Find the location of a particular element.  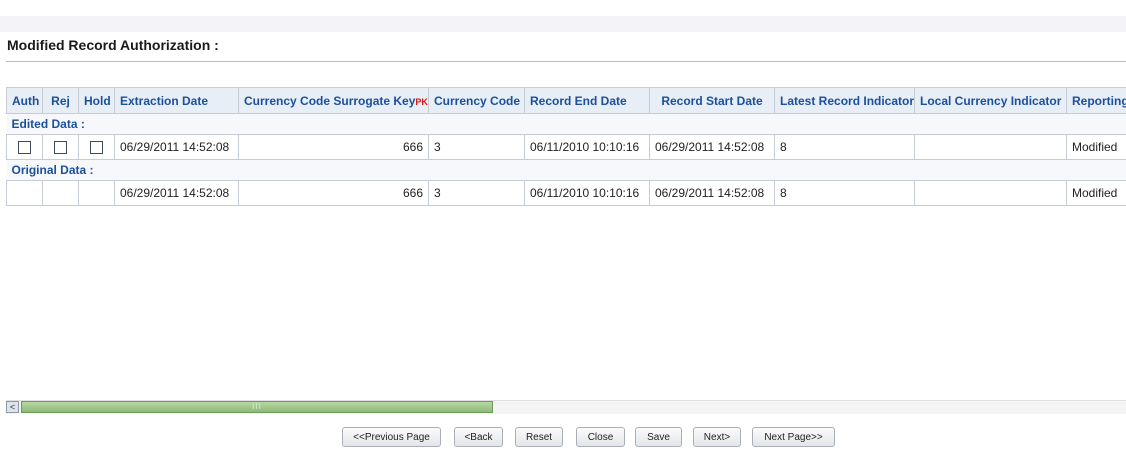

original-data-label: Original Data : is located at coordinates (566, 170).